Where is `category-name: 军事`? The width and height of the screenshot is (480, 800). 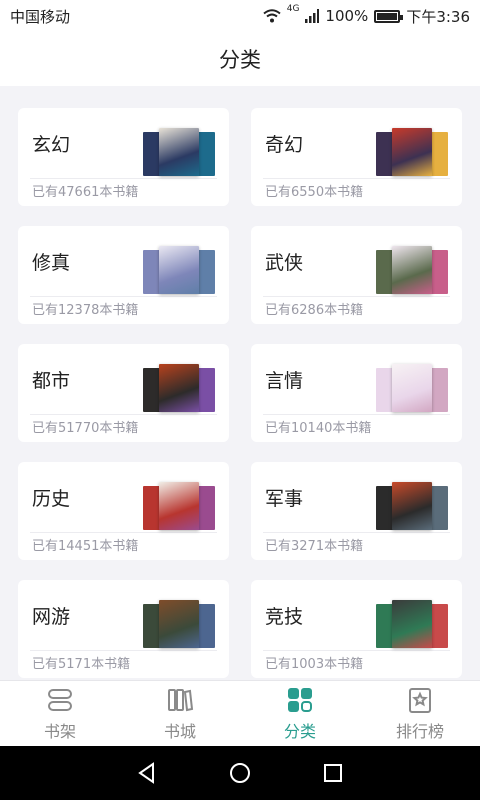 category-name: 军事 is located at coordinates (284, 499).